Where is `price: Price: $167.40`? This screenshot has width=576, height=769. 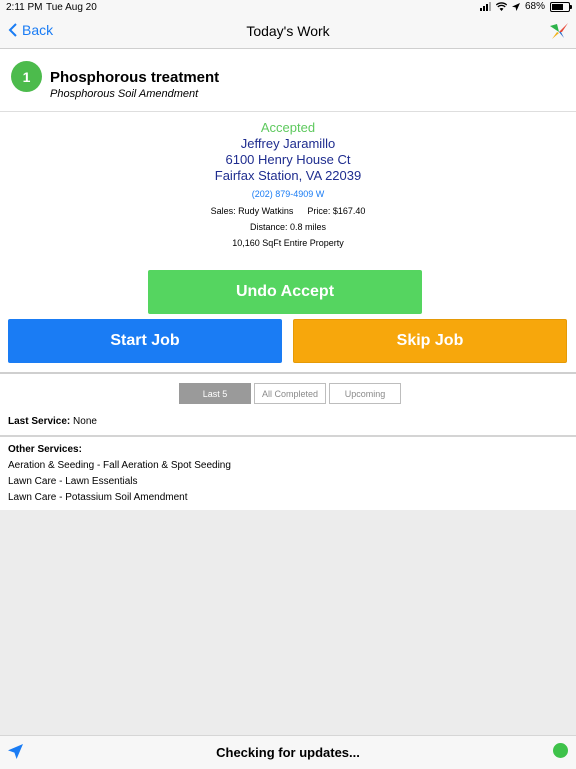
price: Price: $167.40 is located at coordinates (336, 211).